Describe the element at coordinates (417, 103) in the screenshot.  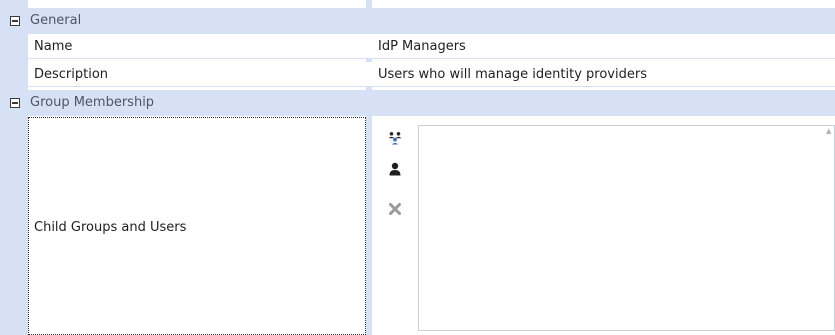
I see `category-group-membership: Group Membership` at that location.